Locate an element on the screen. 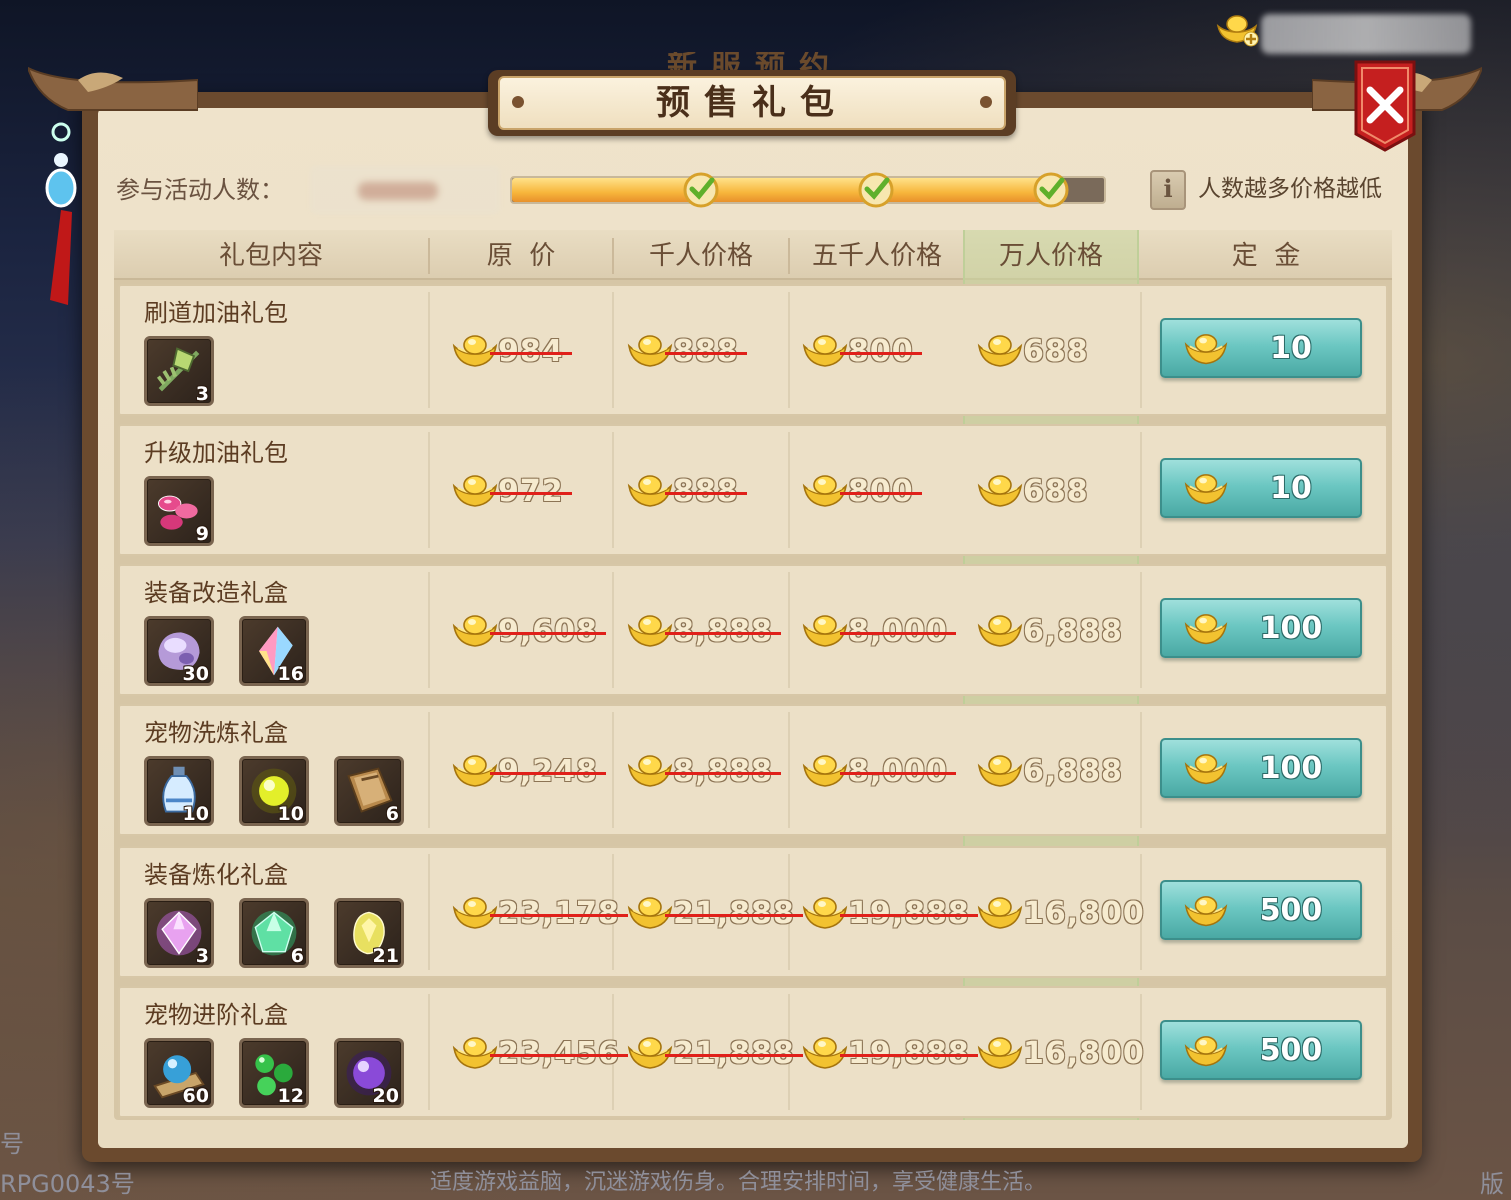 The height and width of the screenshot is (1200, 1511). price-10k: 6,888 is located at coordinates (1057, 772).